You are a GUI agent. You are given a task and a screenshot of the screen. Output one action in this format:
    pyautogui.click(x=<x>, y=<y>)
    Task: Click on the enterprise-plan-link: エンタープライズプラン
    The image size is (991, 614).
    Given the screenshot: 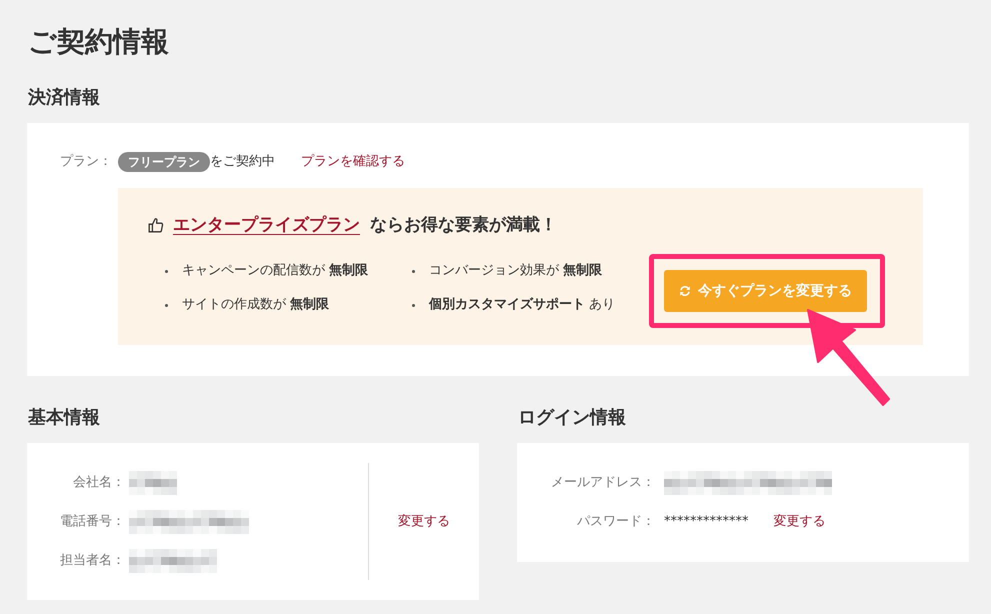 What is the action you would take?
    pyautogui.click(x=266, y=225)
    